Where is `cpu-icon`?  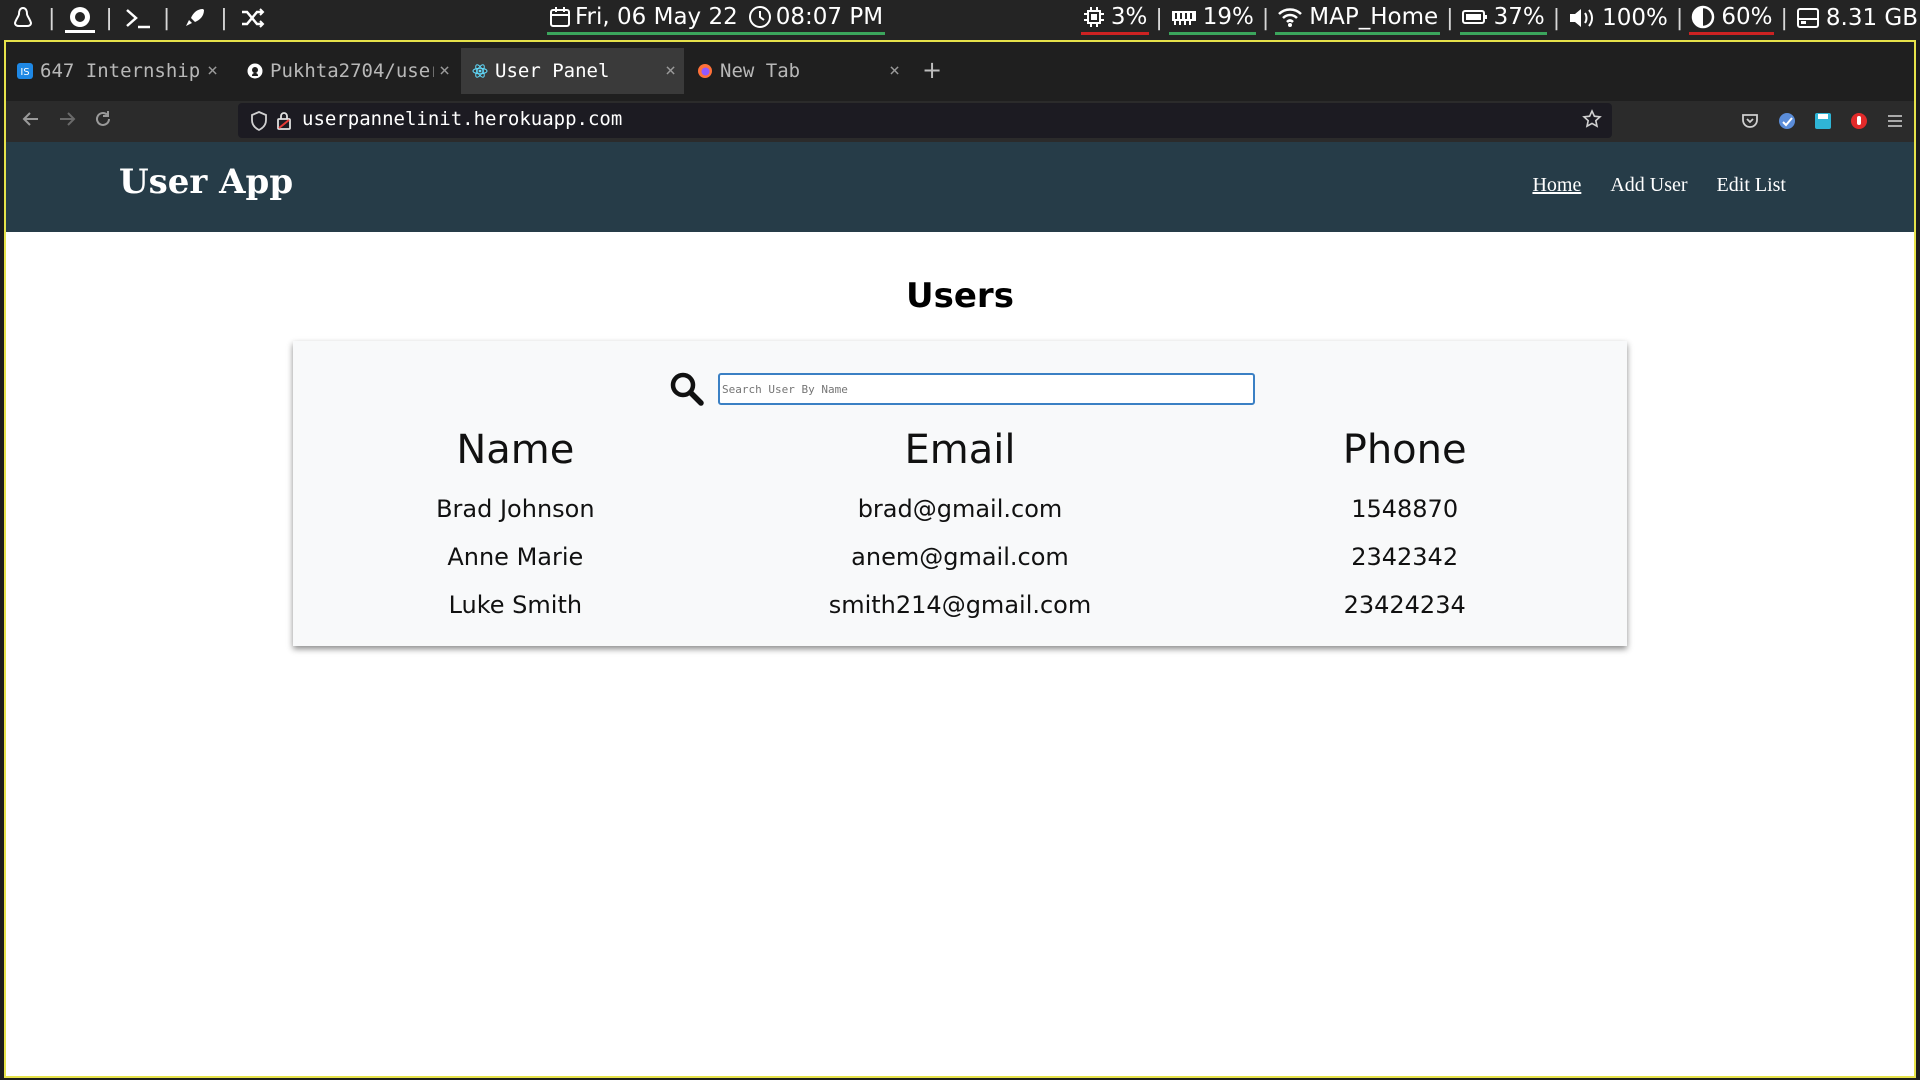
cpu-icon is located at coordinates (1093, 16).